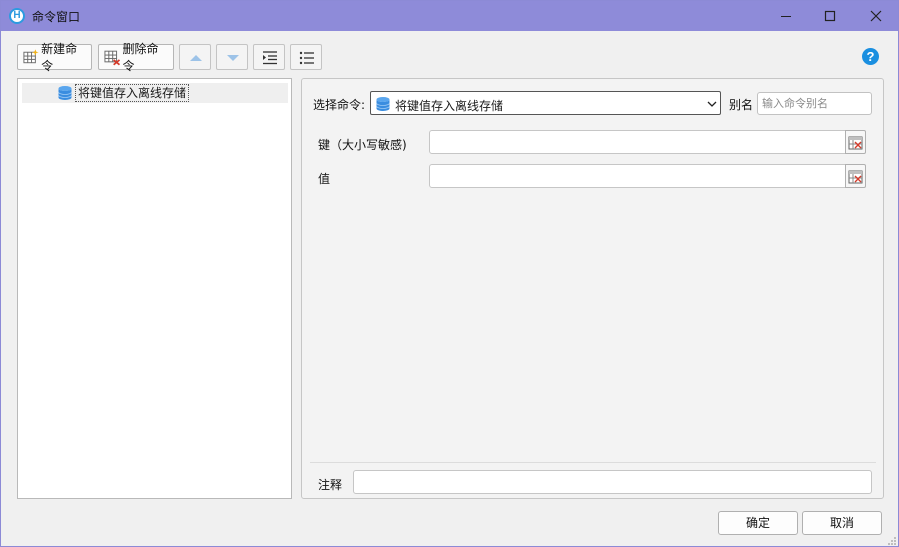 The width and height of the screenshot is (899, 547). What do you see at coordinates (612, 482) in the screenshot?
I see `note-input` at bounding box center [612, 482].